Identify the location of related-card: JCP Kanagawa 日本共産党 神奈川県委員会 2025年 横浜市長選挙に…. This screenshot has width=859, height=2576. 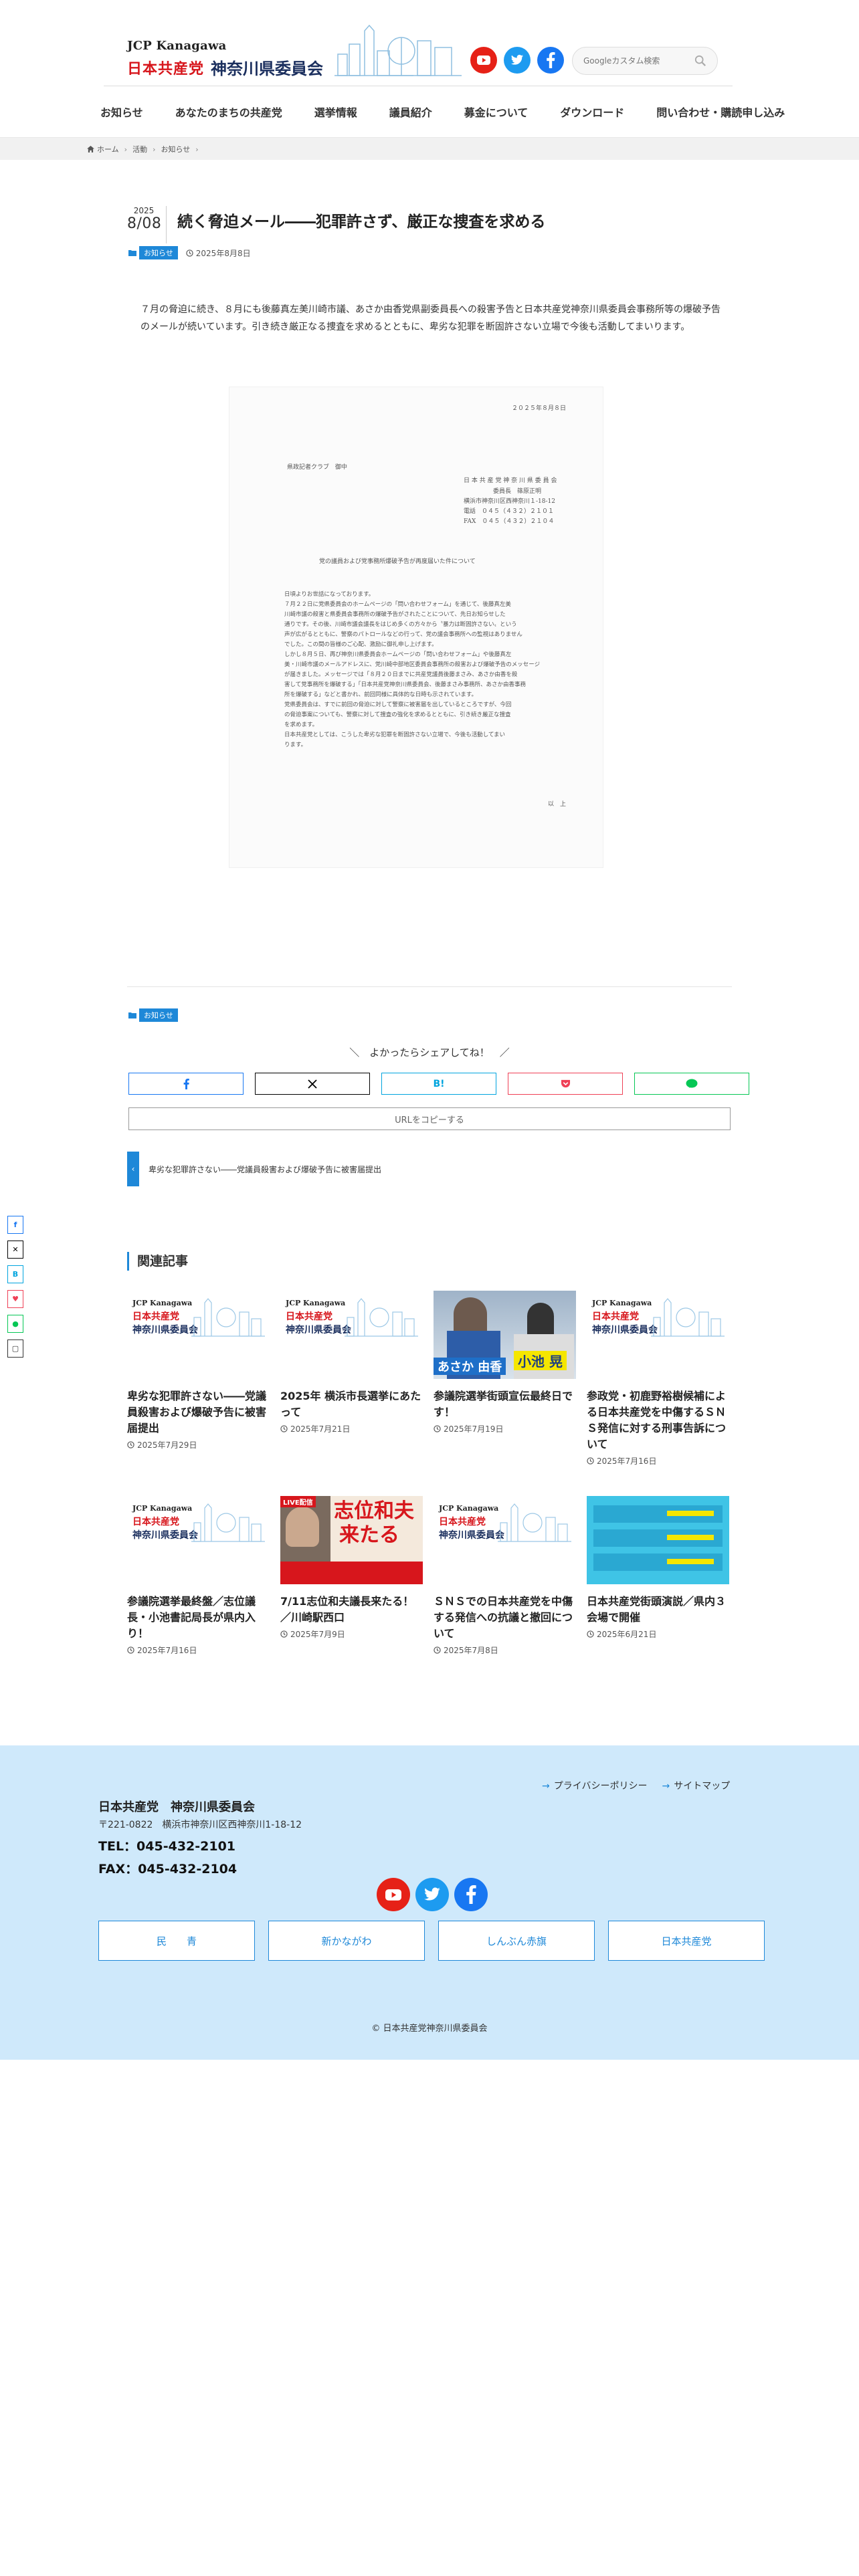
(351, 1362).